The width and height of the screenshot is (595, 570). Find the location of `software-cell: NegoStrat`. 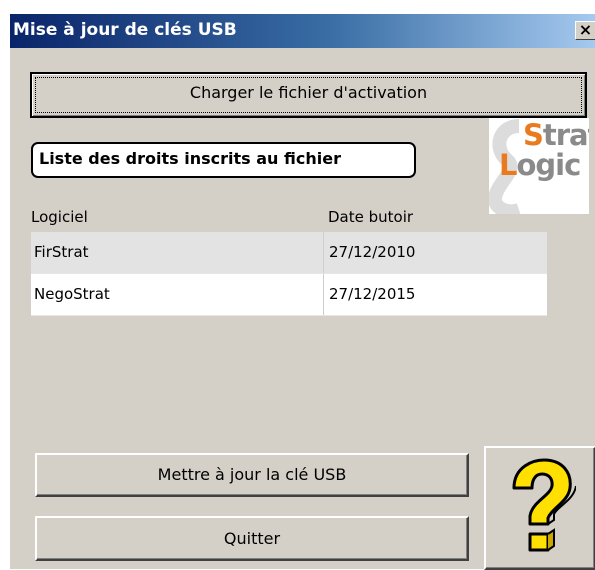

software-cell: NegoStrat is located at coordinates (177, 294).